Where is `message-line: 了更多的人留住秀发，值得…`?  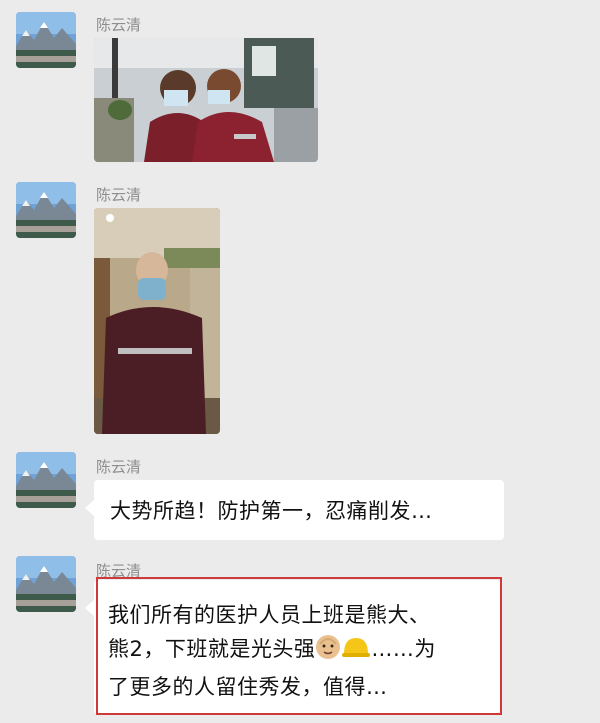
message-line: 了更多的人留住秀发，值得… is located at coordinates (248, 687).